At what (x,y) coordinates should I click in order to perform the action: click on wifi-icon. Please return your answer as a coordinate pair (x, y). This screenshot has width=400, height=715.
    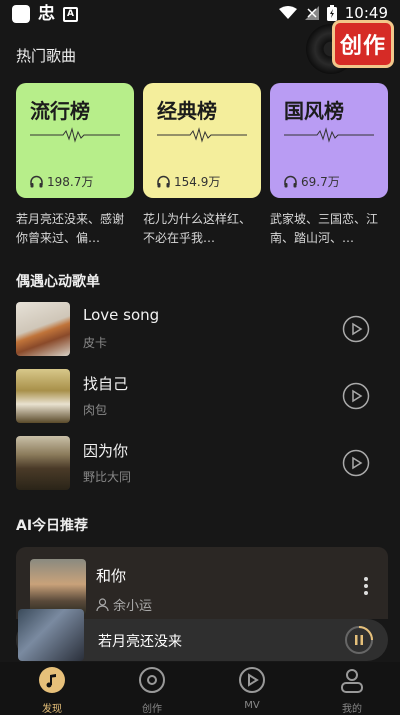
    Looking at the image, I should click on (287, 12).